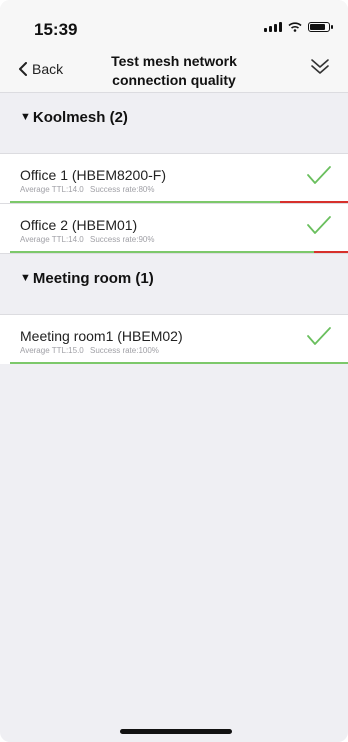  Describe the element at coordinates (48, 69) in the screenshot. I see `back-label: Back` at that location.